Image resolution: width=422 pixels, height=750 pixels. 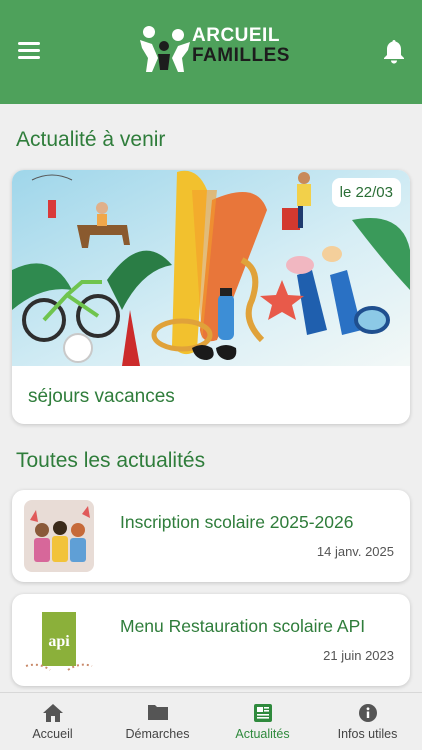 I want to click on tab-actualites: Actualités, so click(x=262, y=721).